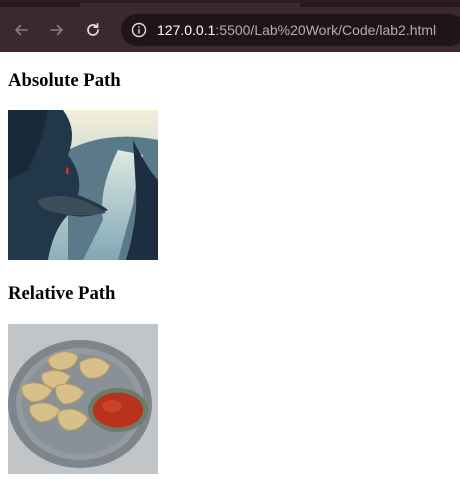 This screenshot has width=460, height=491. What do you see at coordinates (326, 30) in the screenshot?
I see `url-path: :5500/Lab%20Work/Code/lab2.html` at bounding box center [326, 30].